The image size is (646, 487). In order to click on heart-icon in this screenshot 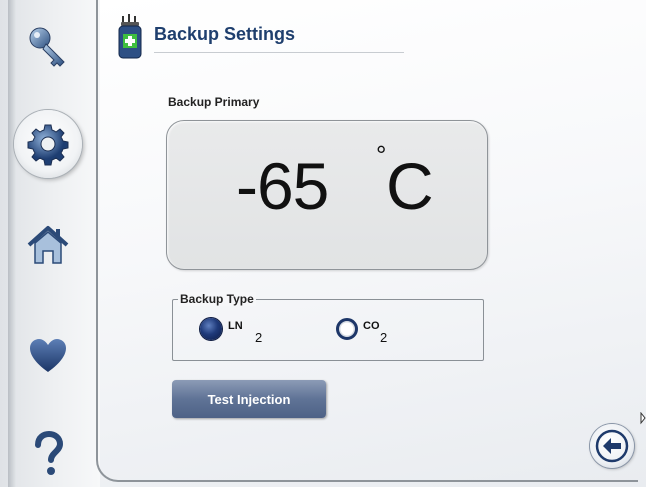, I will do `click(48, 355)`.